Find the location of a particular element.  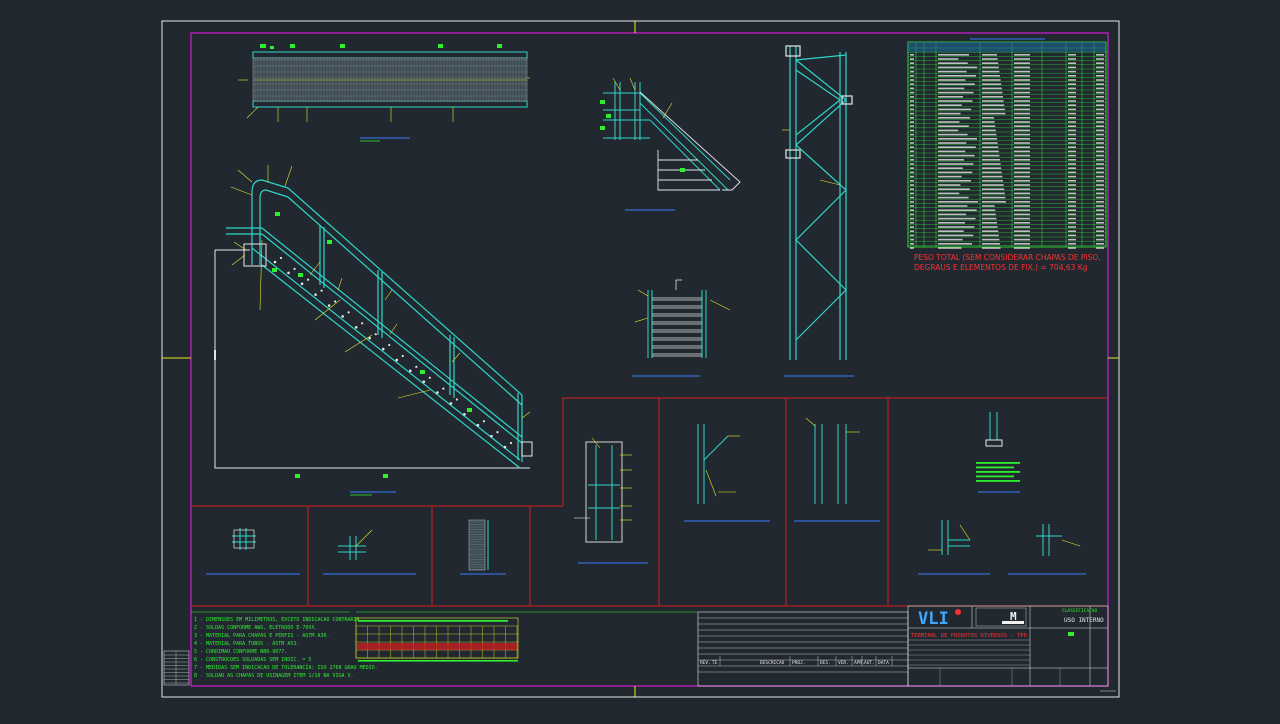

revision-header: DES. is located at coordinates (825, 663).